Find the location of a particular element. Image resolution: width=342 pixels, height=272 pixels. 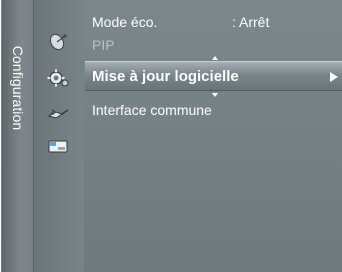

menu-item-label: Mode éco. is located at coordinates (125, 22).